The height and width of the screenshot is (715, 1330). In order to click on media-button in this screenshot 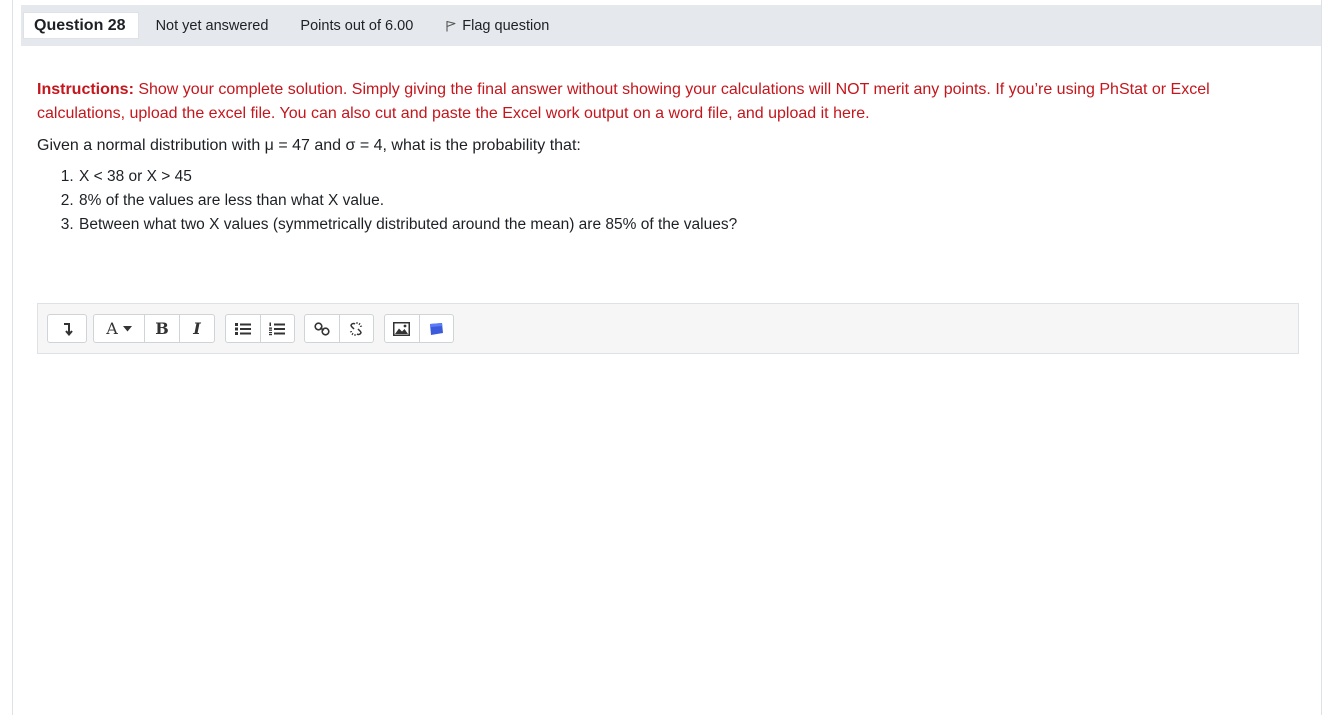, I will do `click(436, 328)`.